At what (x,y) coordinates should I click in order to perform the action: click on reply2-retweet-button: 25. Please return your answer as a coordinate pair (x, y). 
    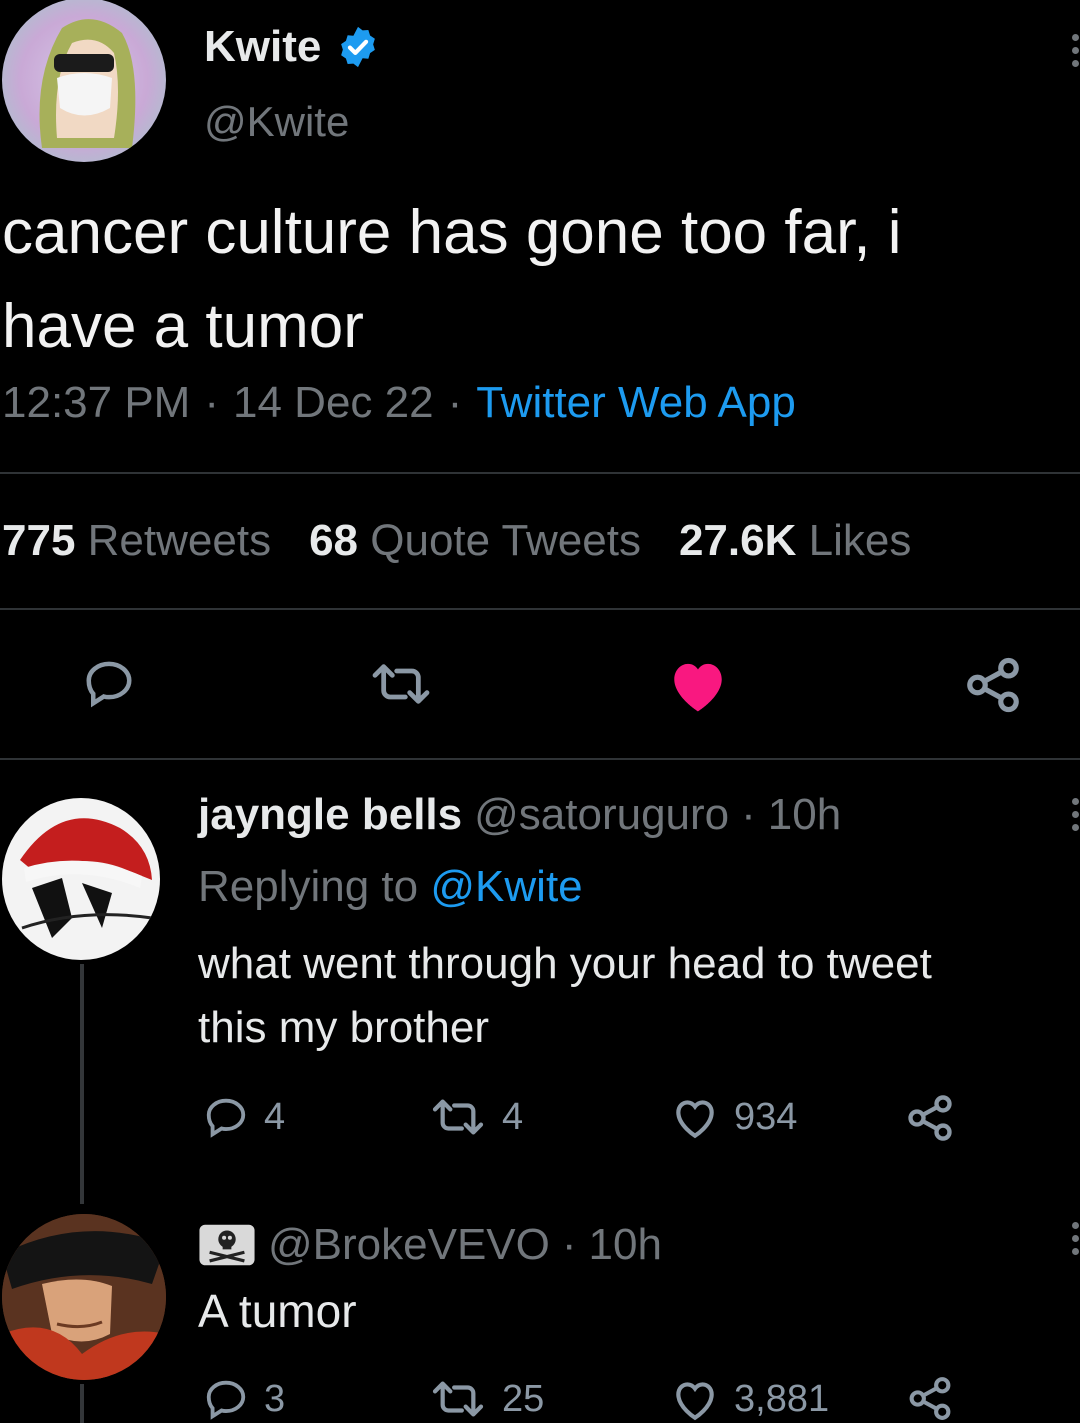
    Looking at the image, I should click on (486, 1399).